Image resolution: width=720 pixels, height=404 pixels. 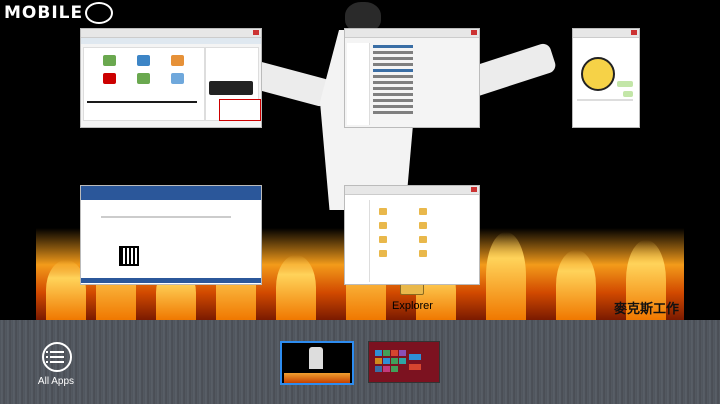 What do you see at coordinates (44, 13) in the screenshot?
I see `watermark-text: MOBILE` at bounding box center [44, 13].